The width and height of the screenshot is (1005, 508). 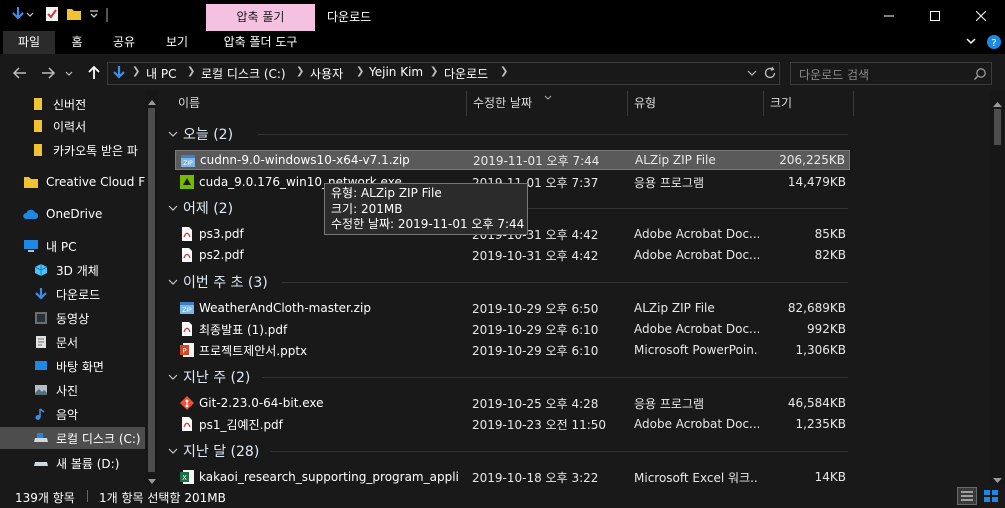 What do you see at coordinates (208, 135) in the screenshot?
I see `group-label: 오늘 (2)` at bounding box center [208, 135].